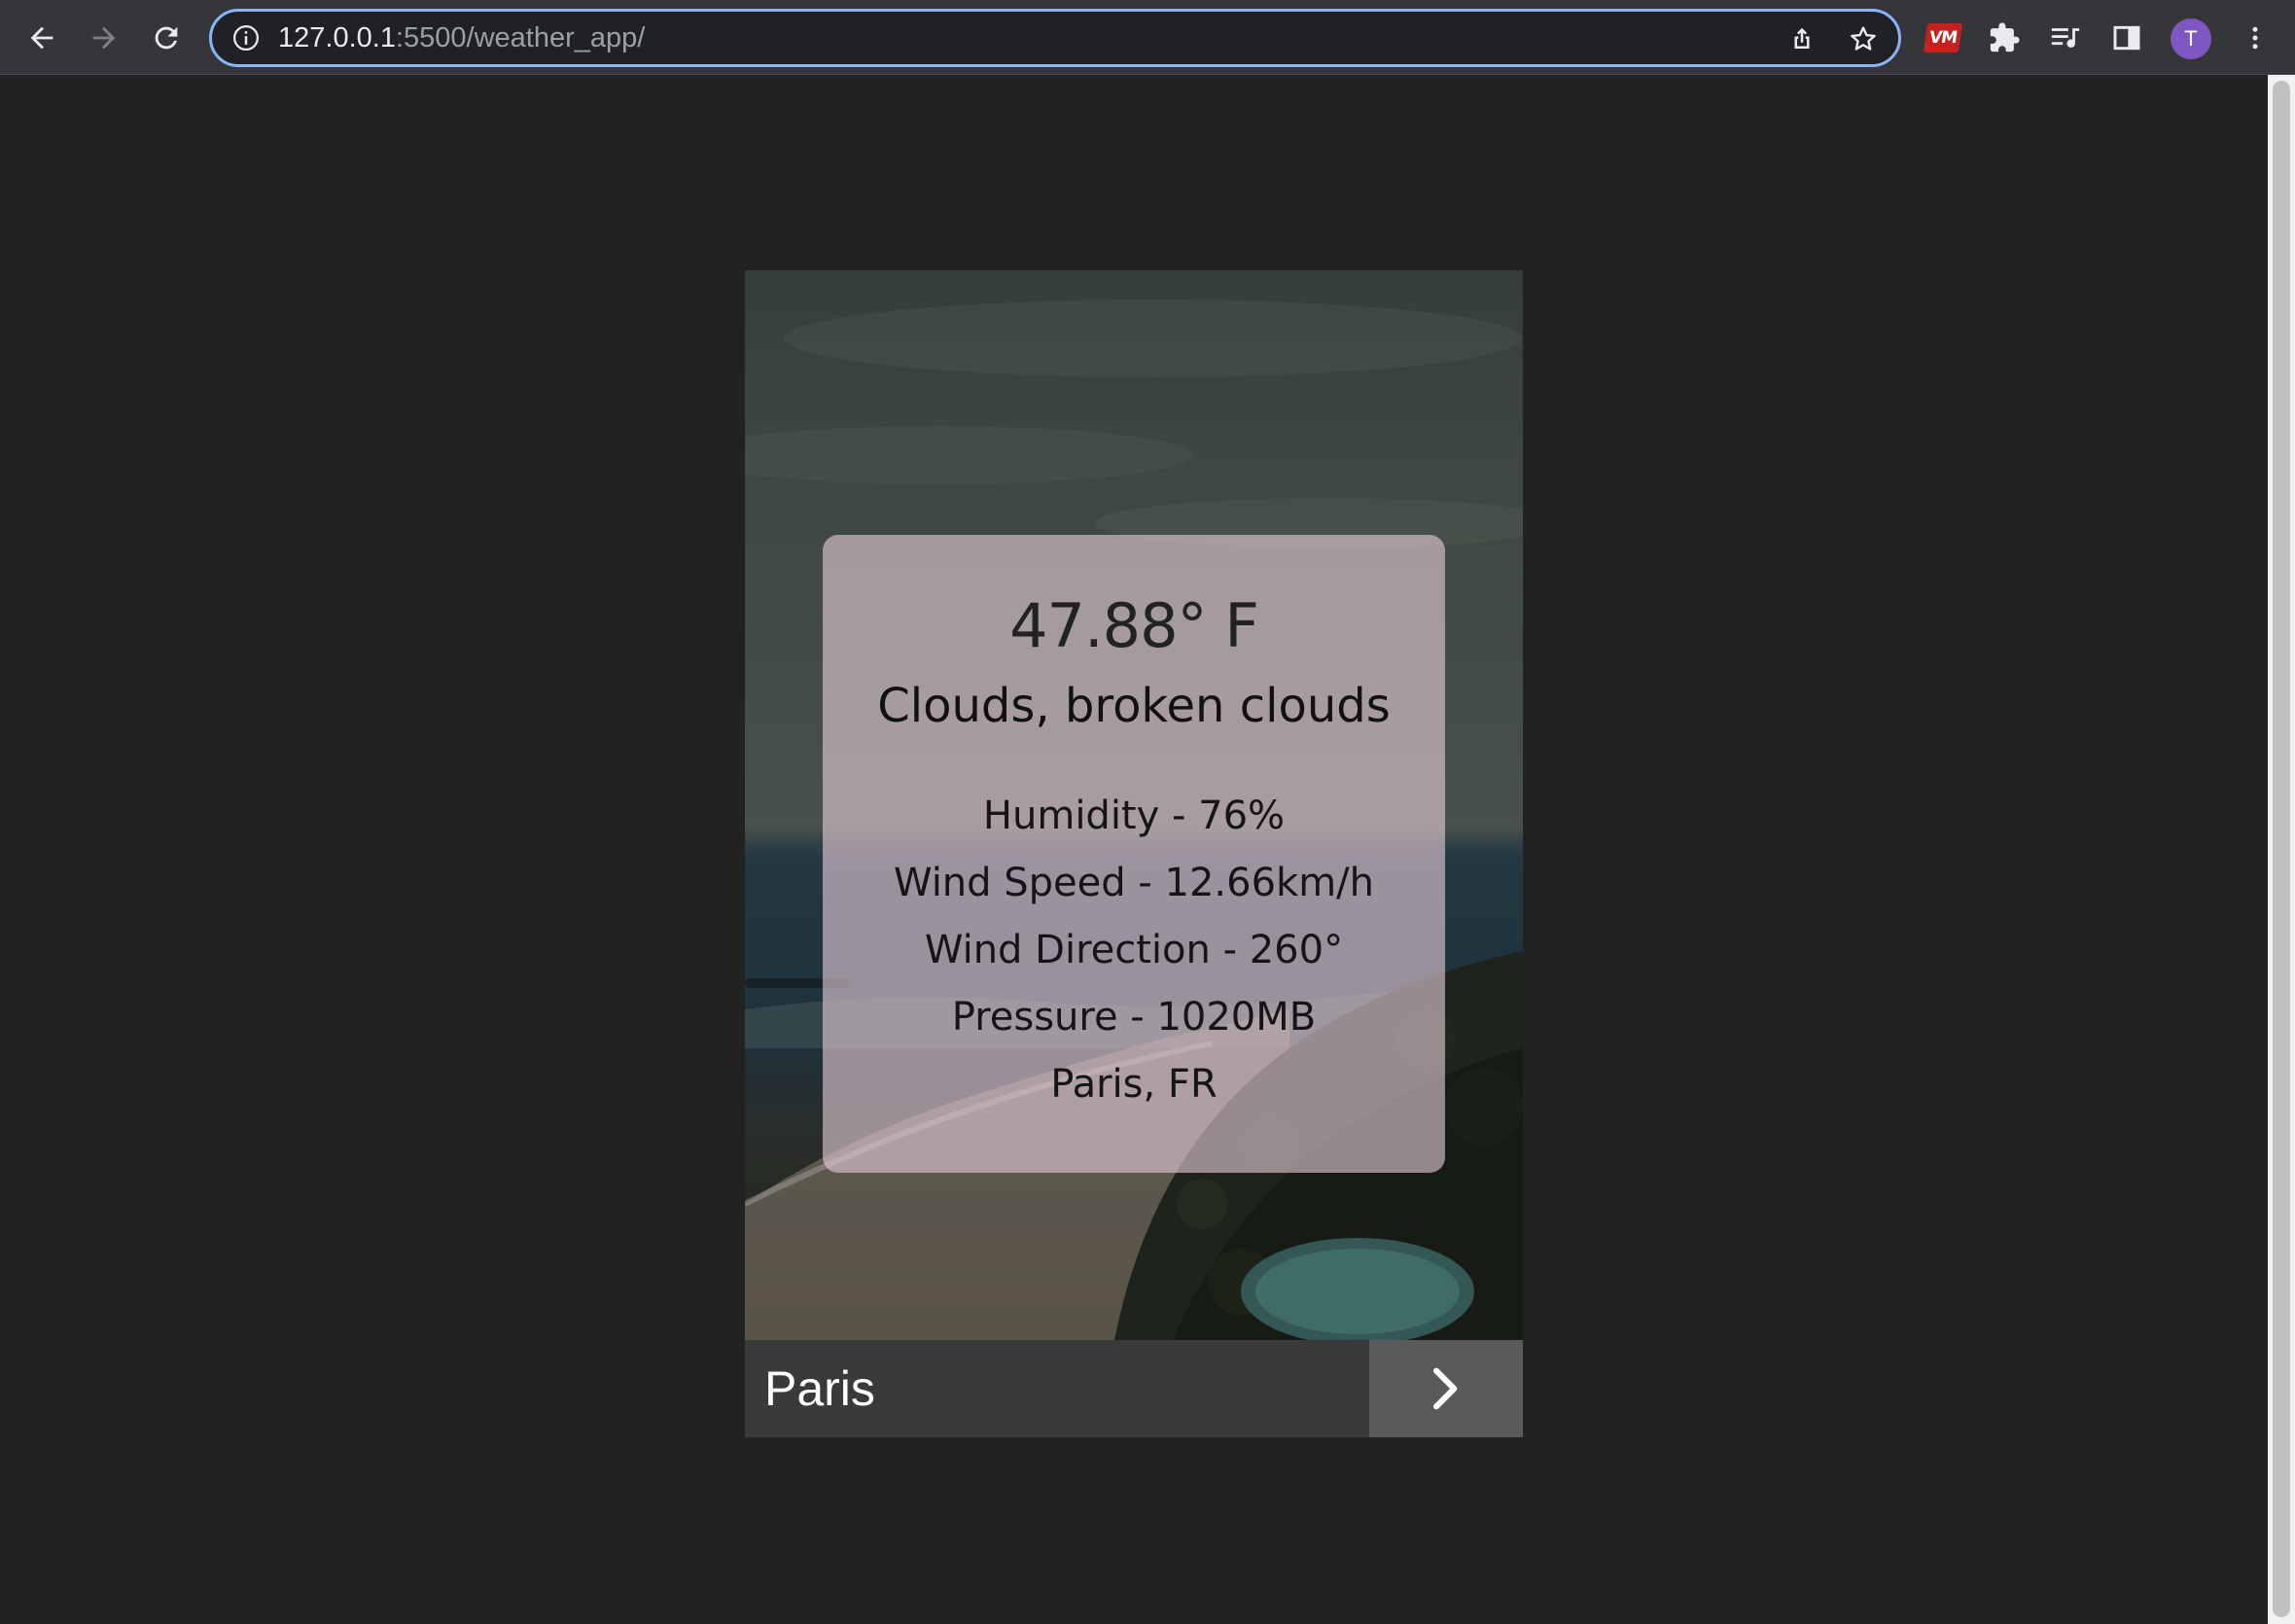  I want to click on location: Paris, FR, so click(1134, 1084).